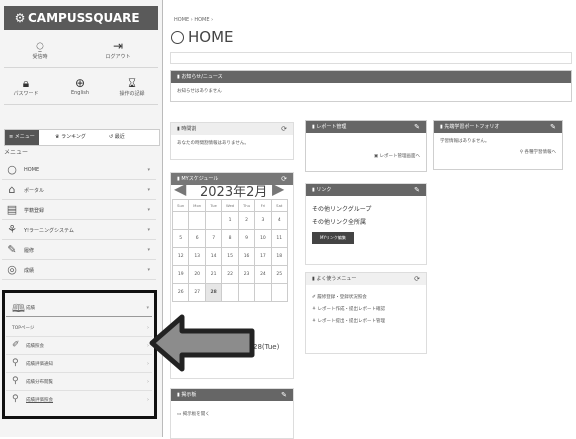 The image size is (576, 439). Describe the element at coordinates (213, 143) in the screenshot. I see `timetable-panel-body: あなたの時間割情報はありません。` at that location.